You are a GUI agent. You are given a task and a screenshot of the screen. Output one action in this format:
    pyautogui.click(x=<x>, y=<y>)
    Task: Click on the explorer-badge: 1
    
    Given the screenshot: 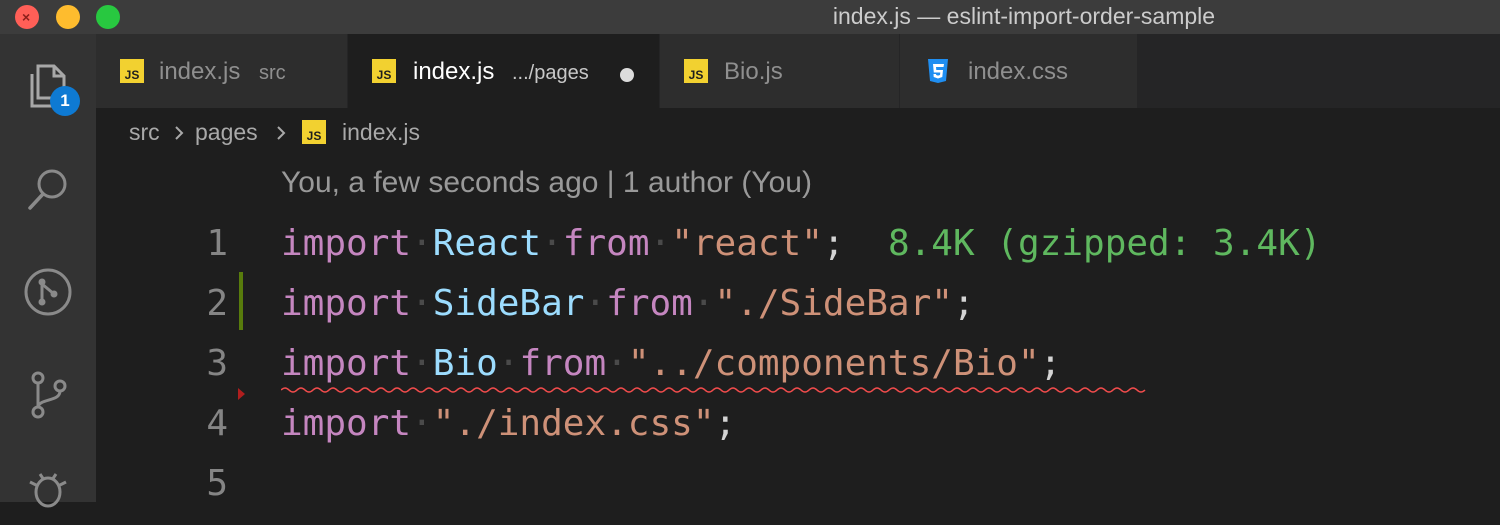 What is the action you would take?
    pyautogui.click(x=65, y=101)
    